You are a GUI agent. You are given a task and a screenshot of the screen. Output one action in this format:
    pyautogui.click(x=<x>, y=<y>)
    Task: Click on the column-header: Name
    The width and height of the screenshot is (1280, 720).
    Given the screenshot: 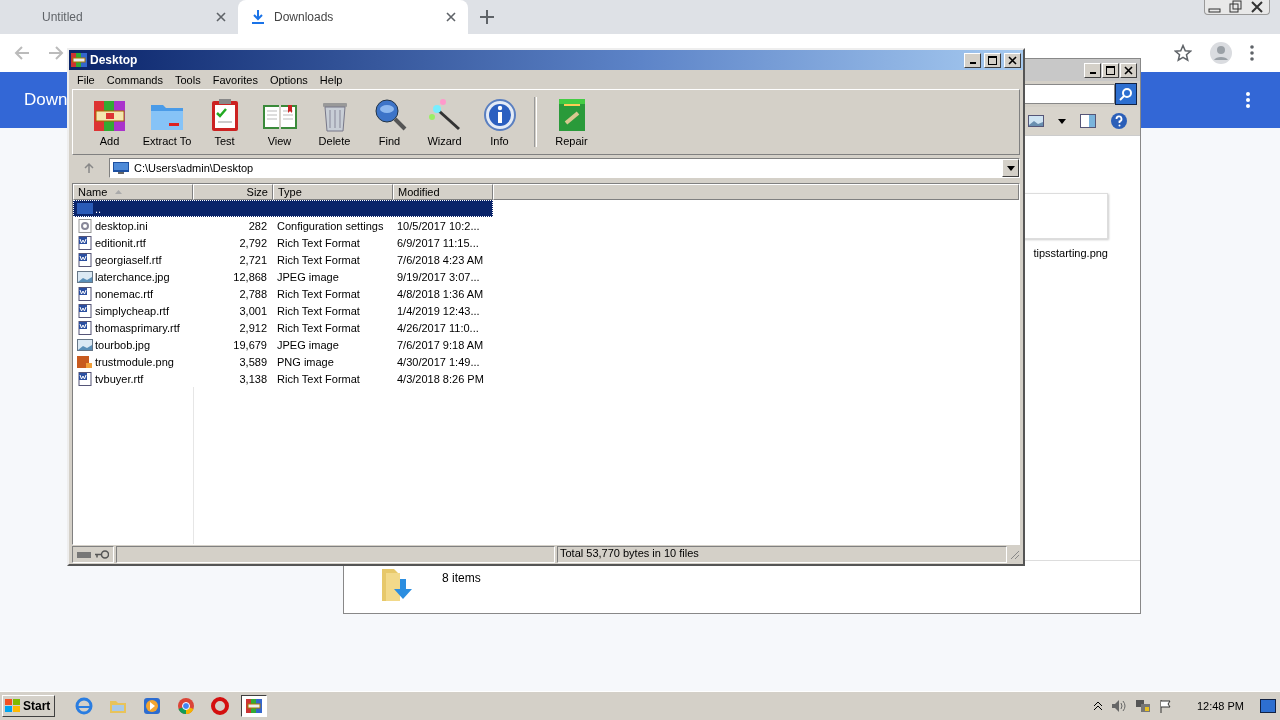 What is the action you would take?
    pyautogui.click(x=133, y=192)
    